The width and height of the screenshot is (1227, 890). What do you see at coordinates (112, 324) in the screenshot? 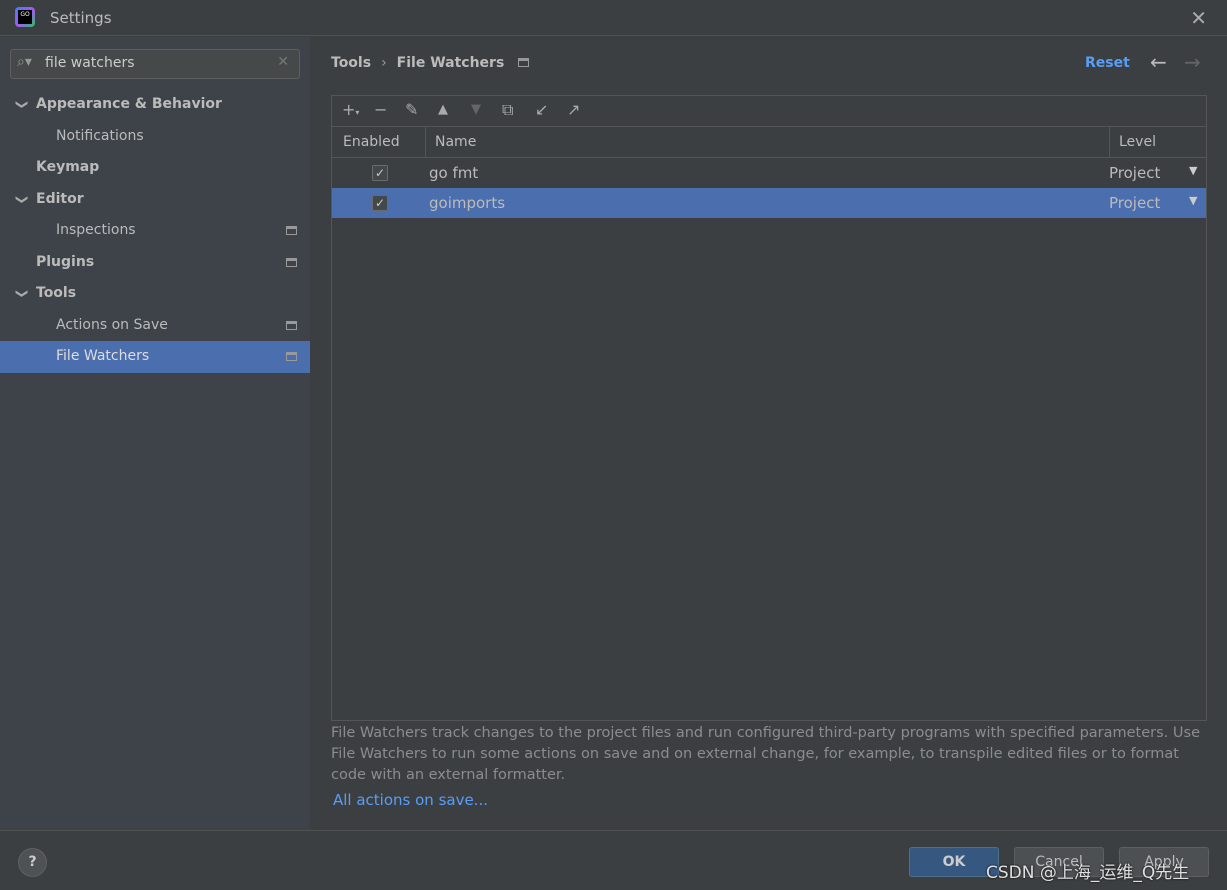
I see `sidebar-item-label: Actions on Save` at bounding box center [112, 324].